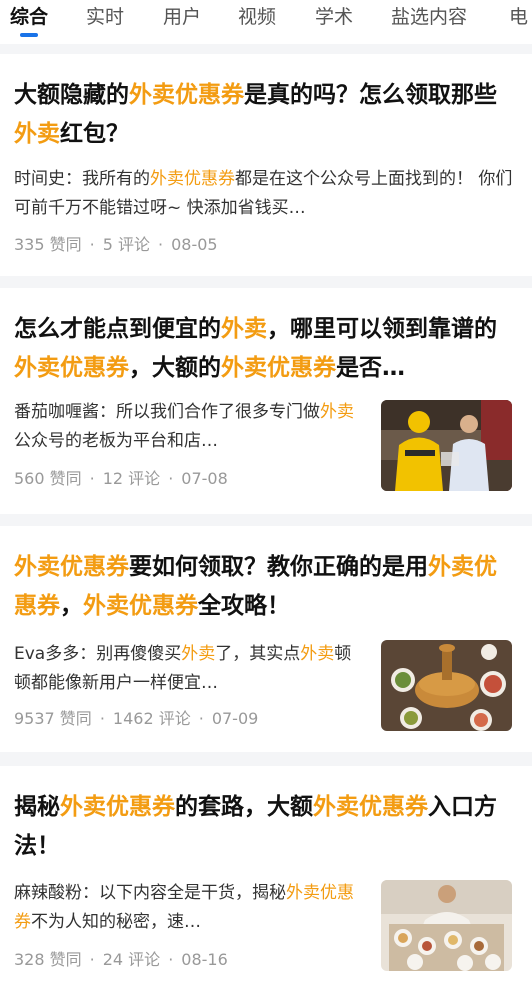 Image resolution: width=532 pixels, height=1000 pixels. Describe the element at coordinates (264, 587) in the screenshot. I see `result-title: 外卖优惠券要如何领取？教你正确的是用外卖优惠券，外卖优惠券全攻略！` at that location.